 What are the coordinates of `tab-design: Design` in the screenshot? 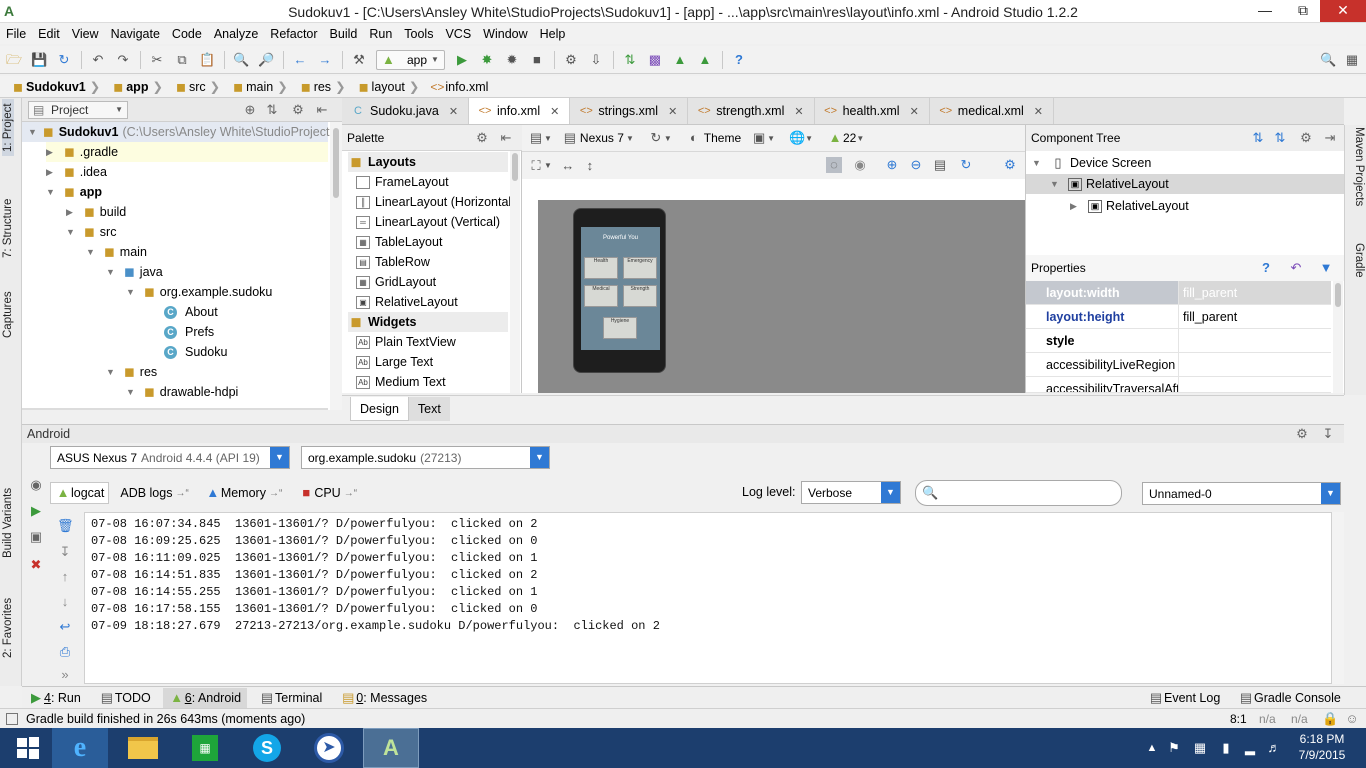 It's located at (379, 409).